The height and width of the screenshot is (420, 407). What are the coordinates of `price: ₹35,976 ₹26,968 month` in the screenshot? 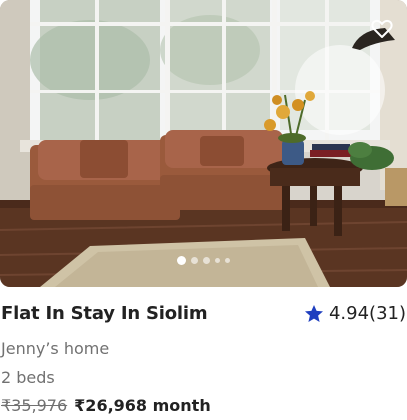 It's located at (106, 405).